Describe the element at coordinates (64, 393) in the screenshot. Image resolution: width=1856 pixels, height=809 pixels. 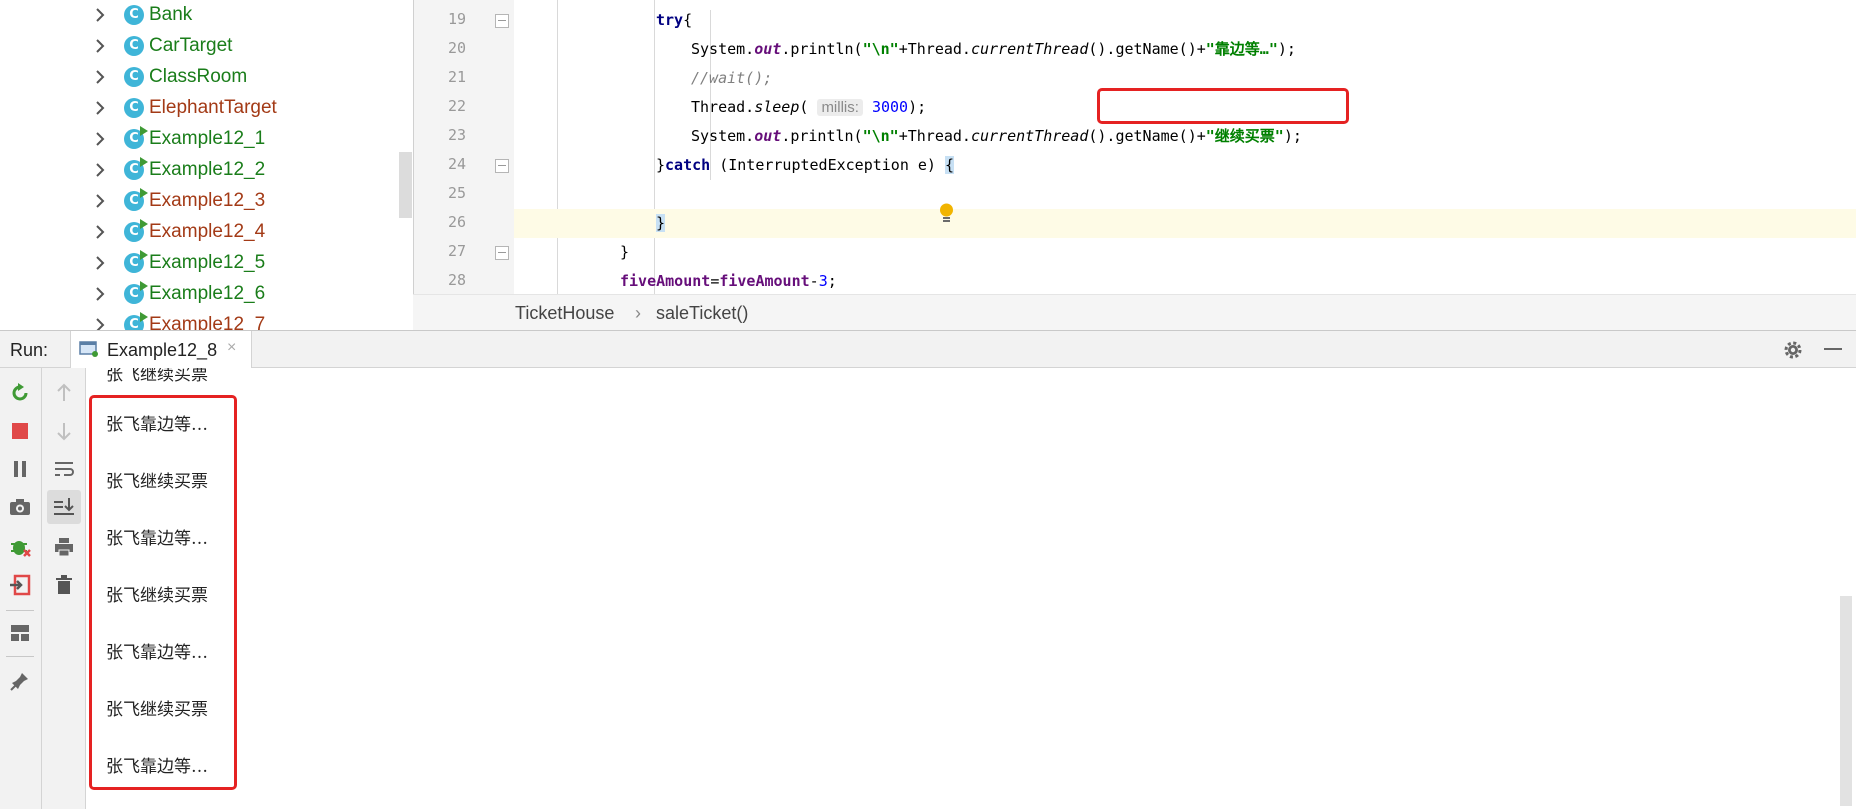
I see `arrow-up-icon` at that location.